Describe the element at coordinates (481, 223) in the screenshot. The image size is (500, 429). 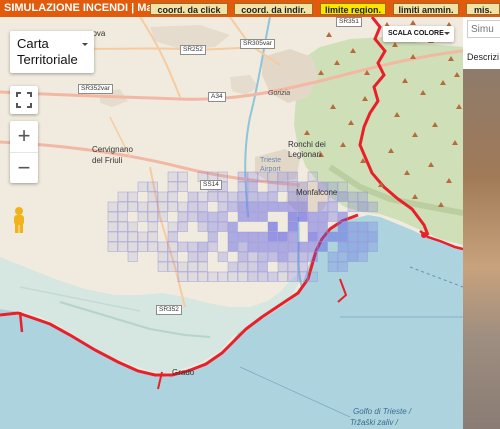
I see `side-panel: Descrizi` at that location.